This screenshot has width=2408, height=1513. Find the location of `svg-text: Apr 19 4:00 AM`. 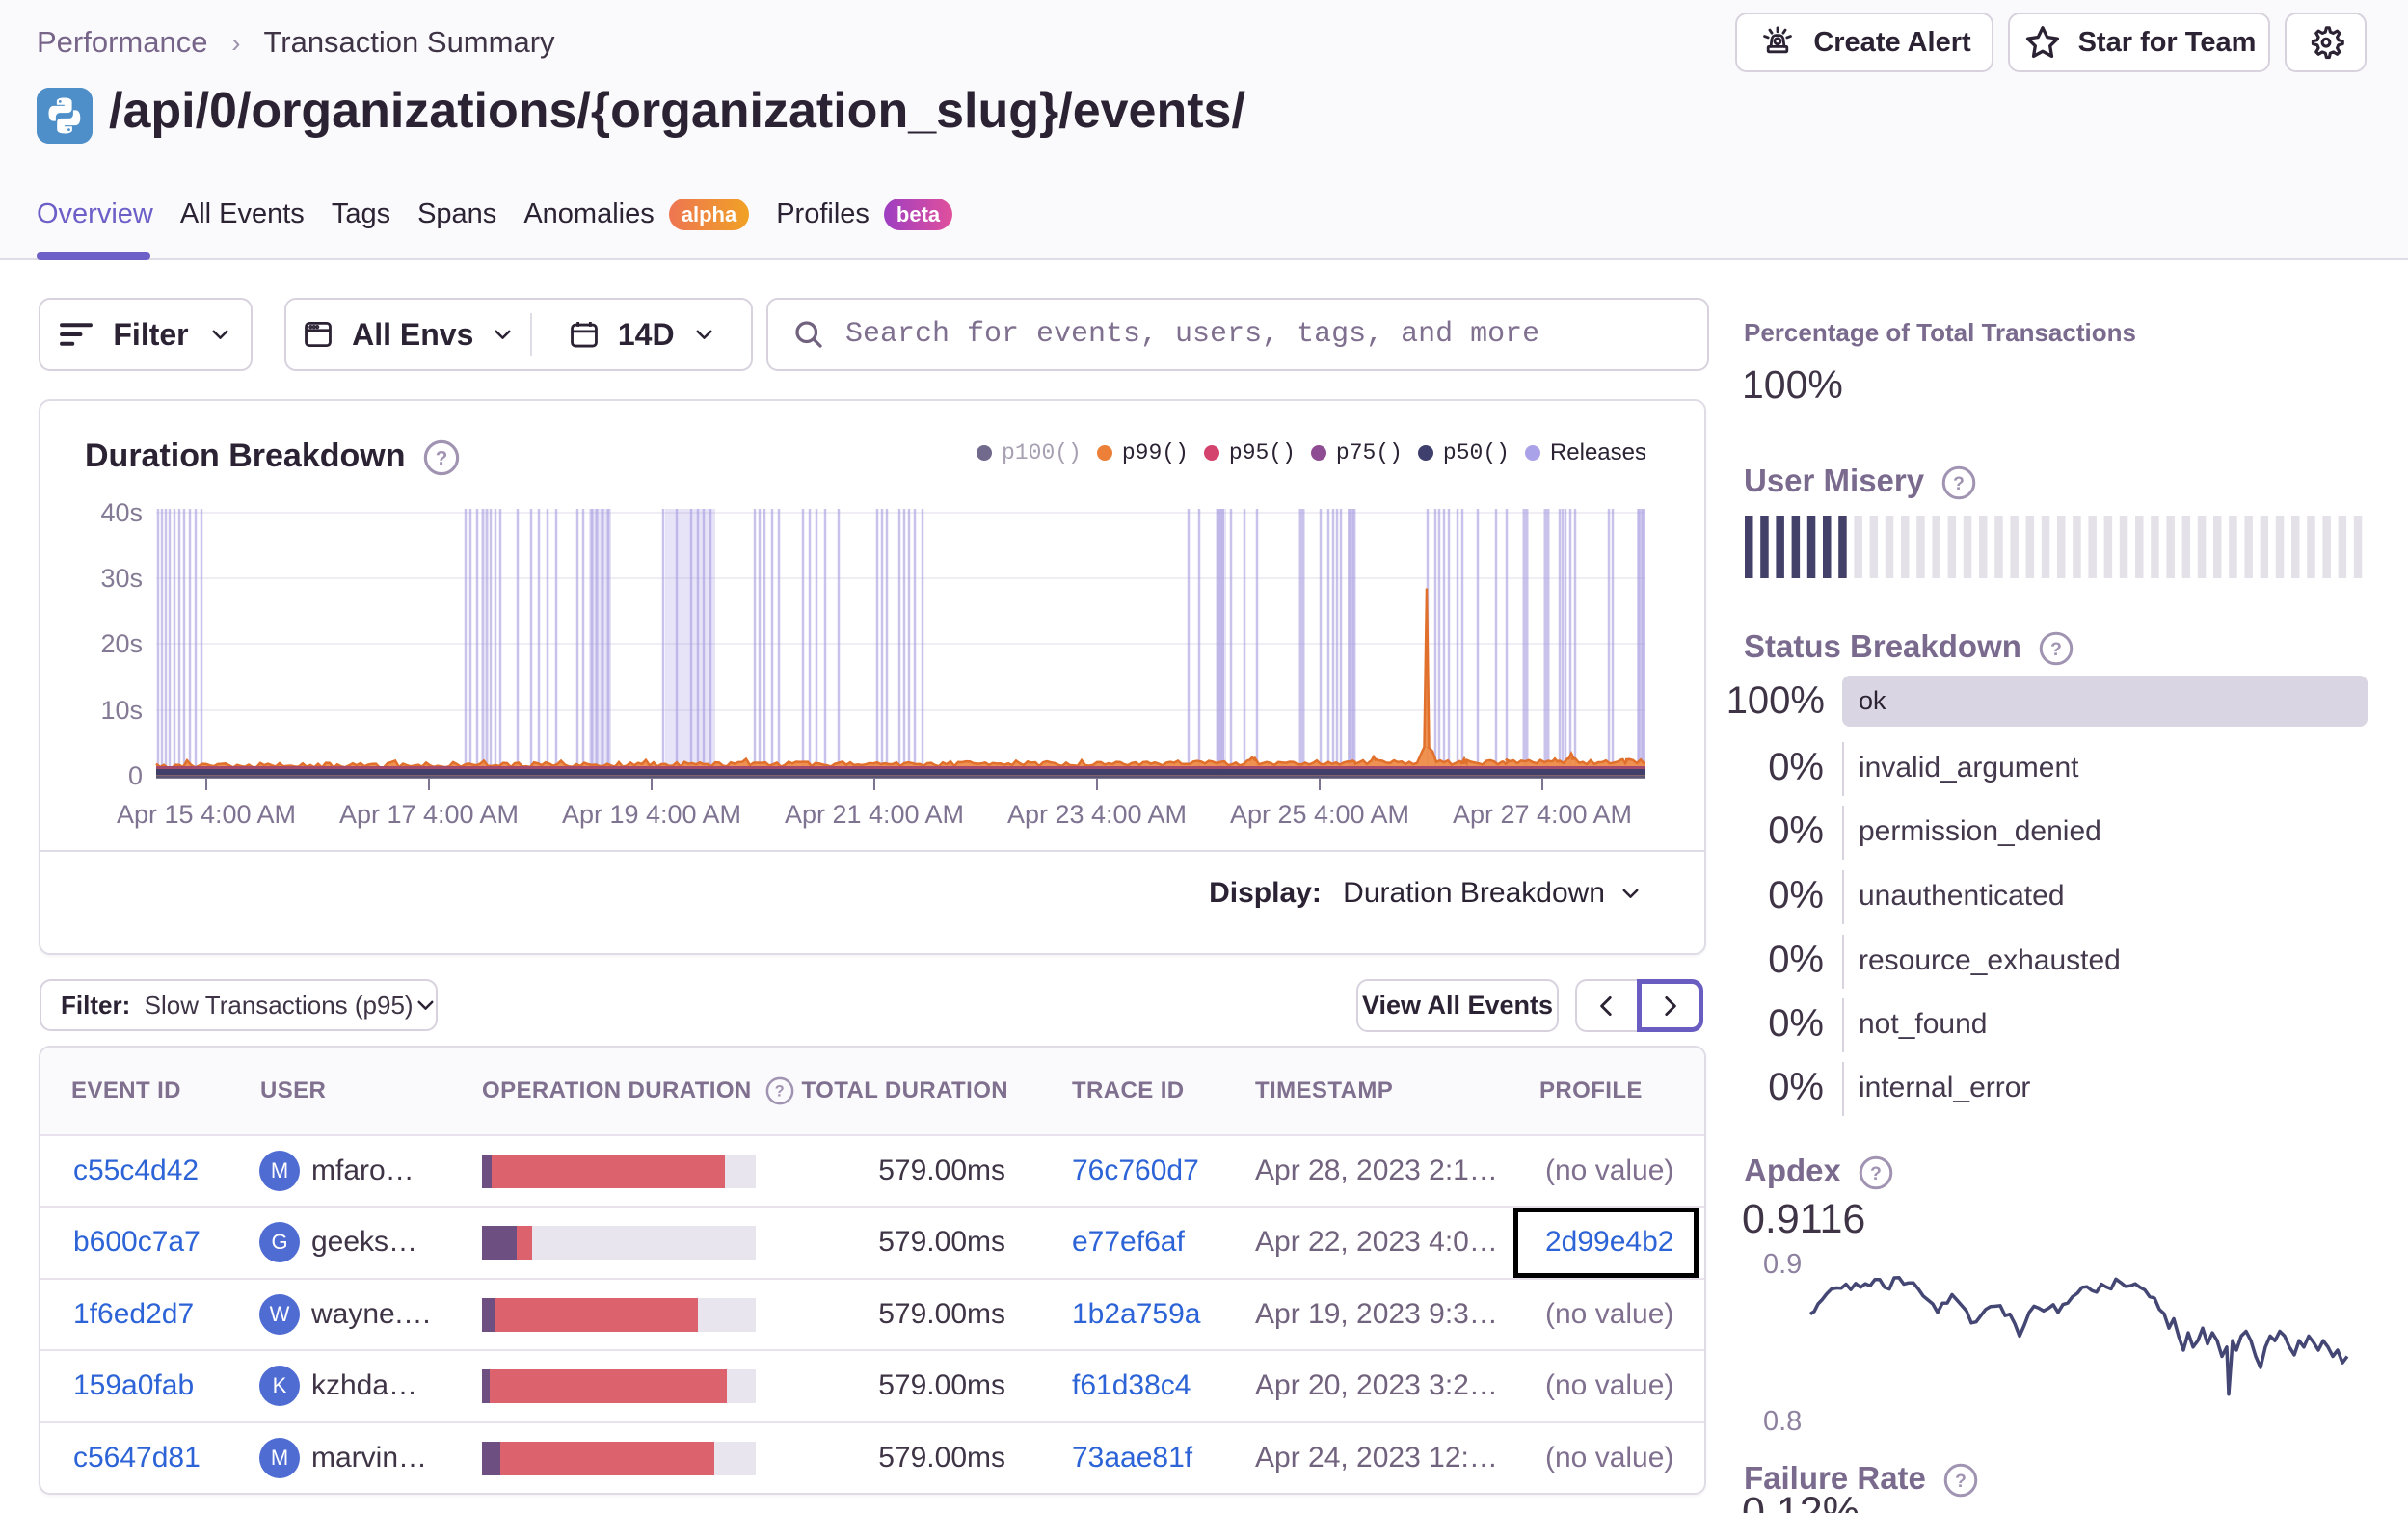

svg-text: Apr 19 4:00 AM is located at coordinates (651, 814).